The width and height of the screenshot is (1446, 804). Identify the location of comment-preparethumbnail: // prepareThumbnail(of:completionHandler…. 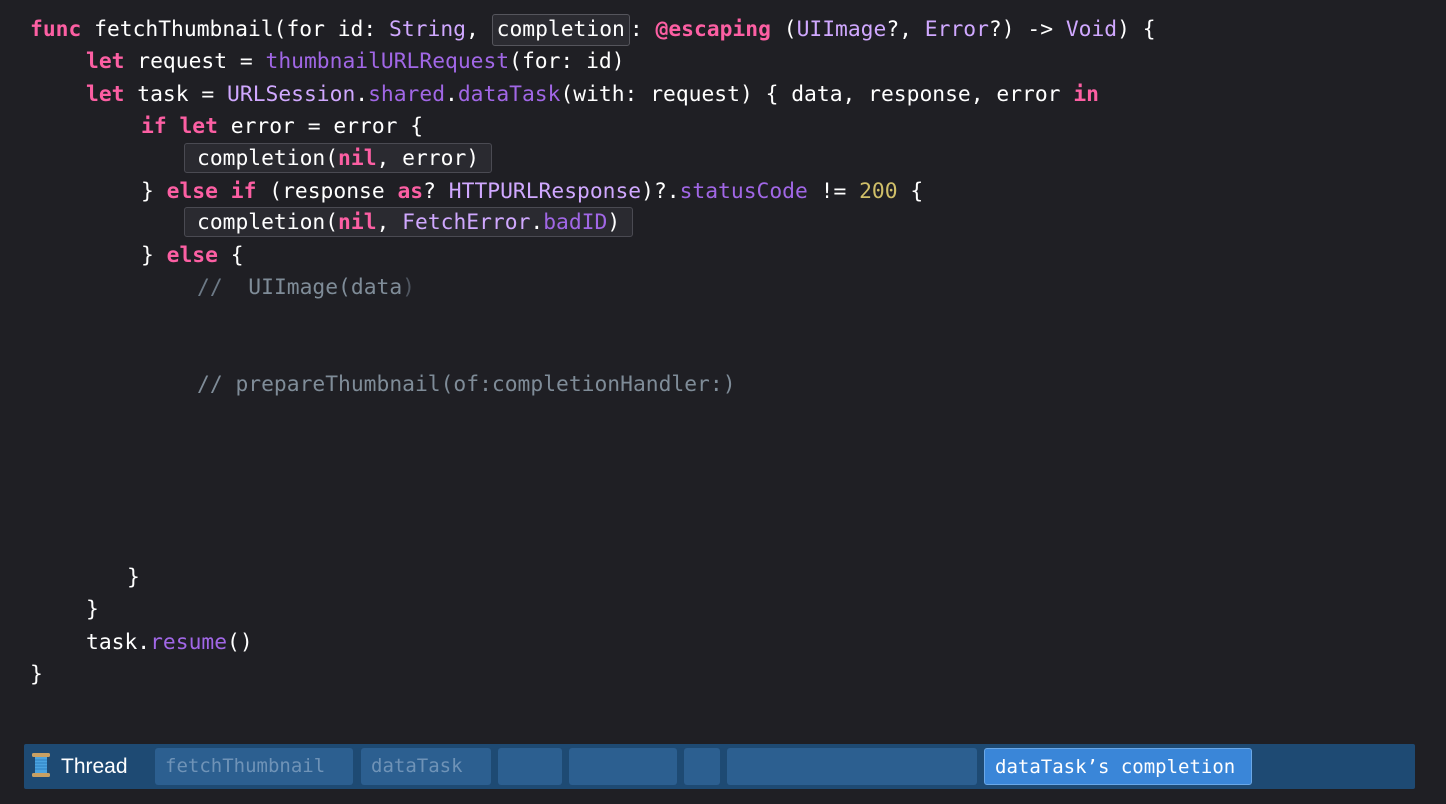
(466, 384).